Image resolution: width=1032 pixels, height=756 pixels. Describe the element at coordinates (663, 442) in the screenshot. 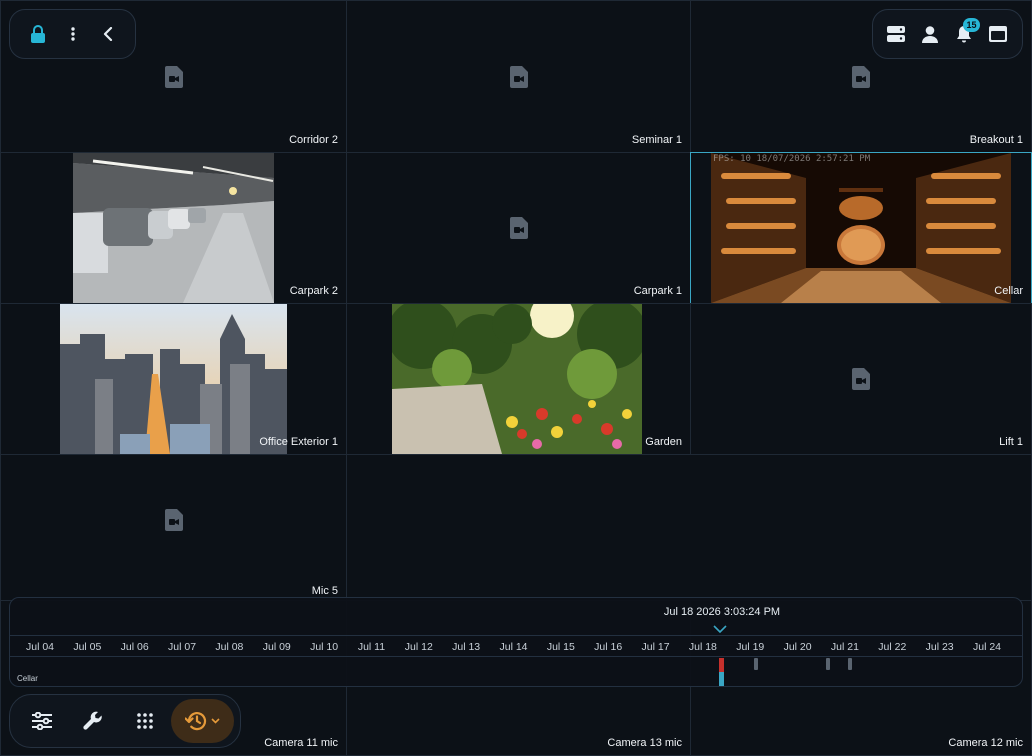

I see `camera-label: Garden` at that location.